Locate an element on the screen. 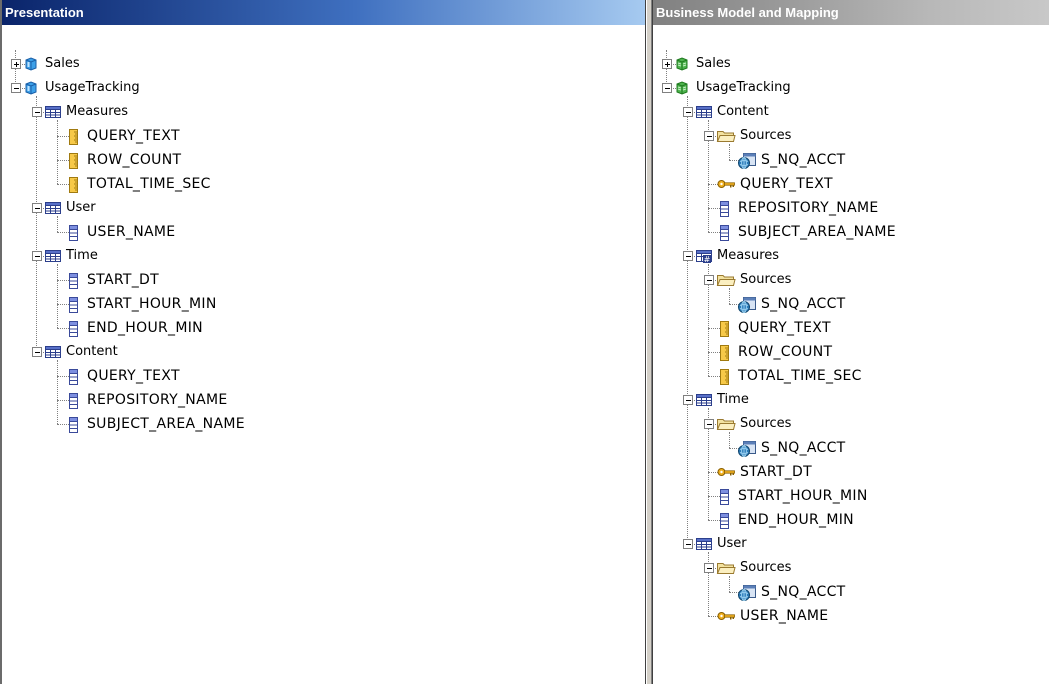  business-model-icon is located at coordinates (682, 64).